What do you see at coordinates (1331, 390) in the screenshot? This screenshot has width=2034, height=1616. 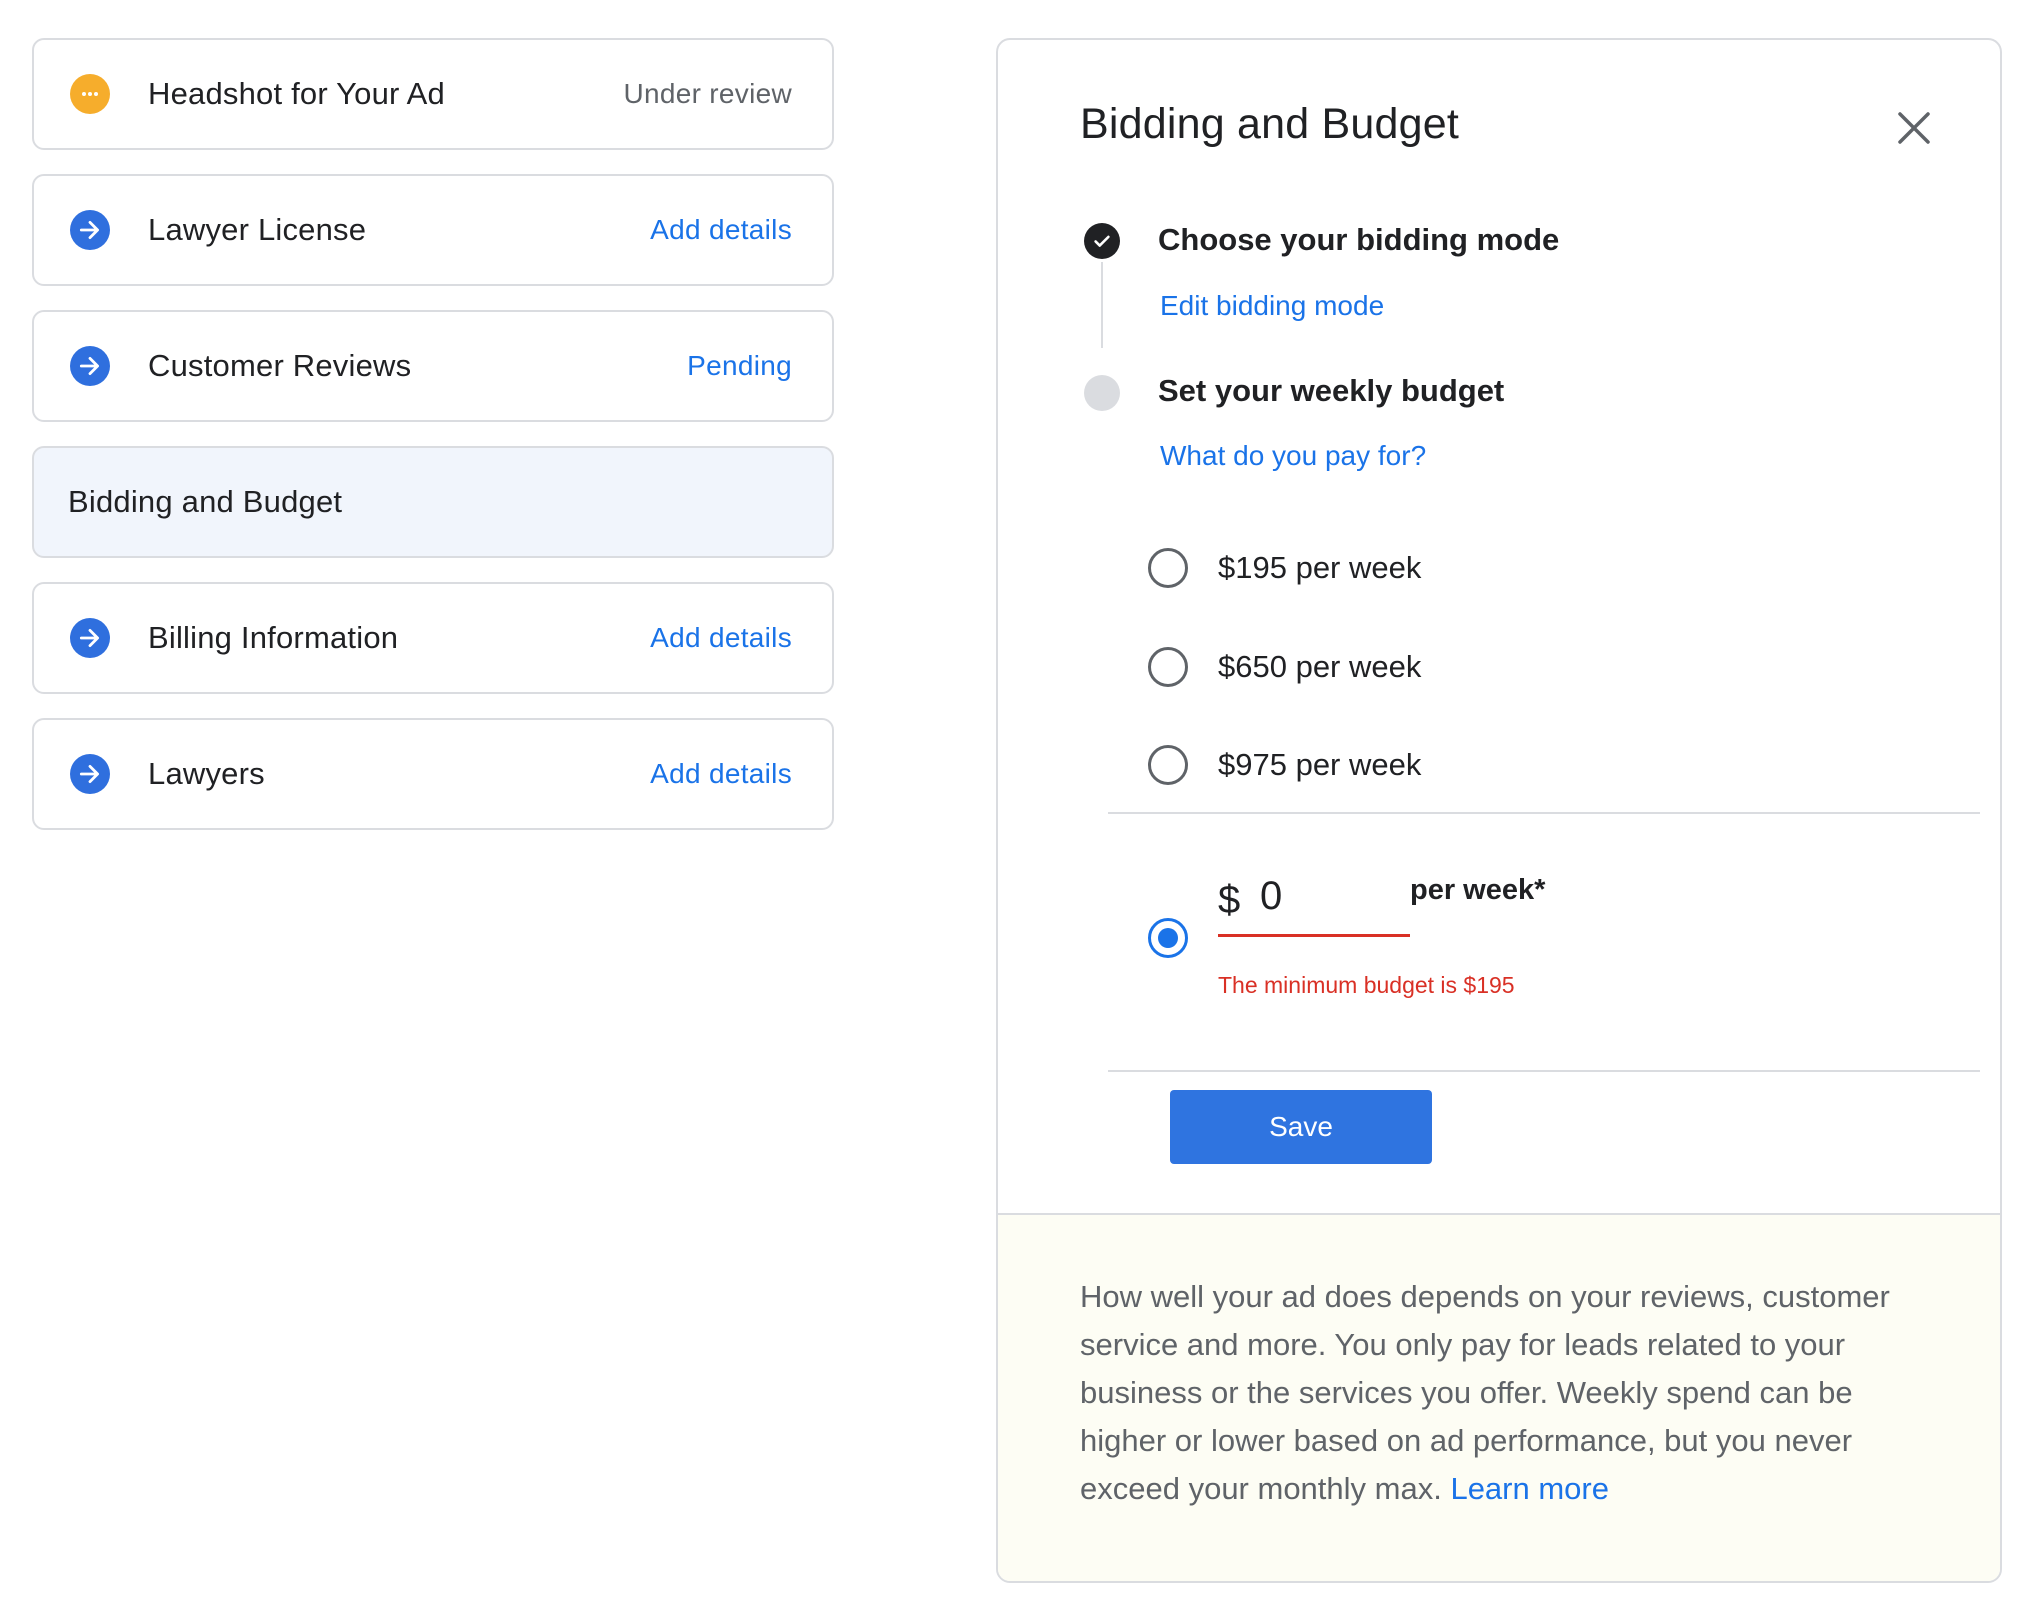 I see `weekly-budget-heading: Set your weekly budget` at bounding box center [1331, 390].